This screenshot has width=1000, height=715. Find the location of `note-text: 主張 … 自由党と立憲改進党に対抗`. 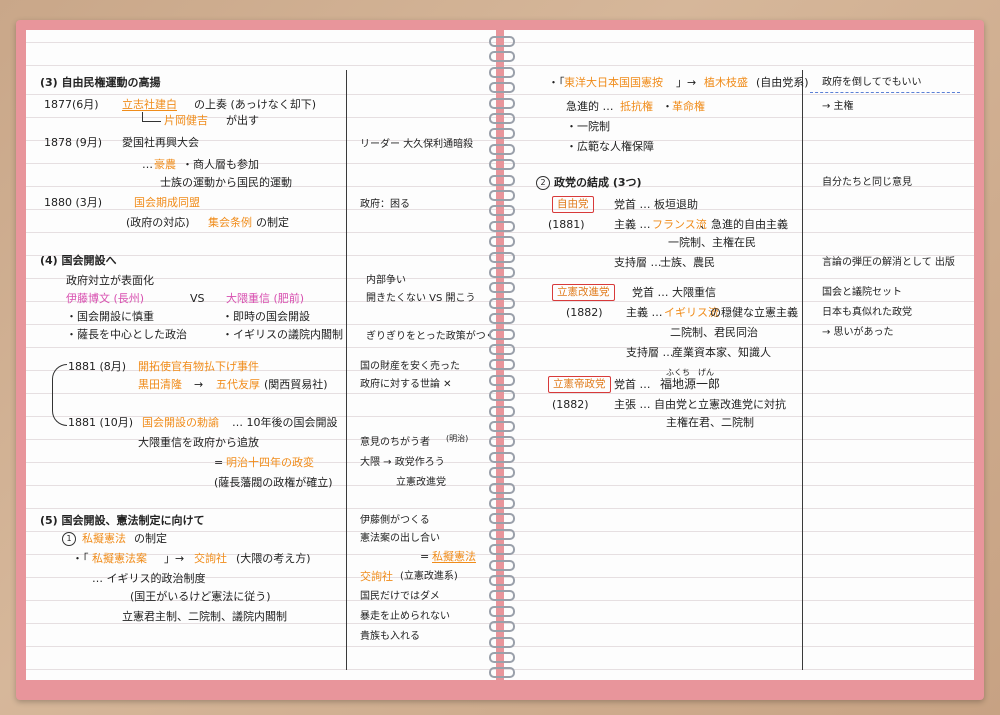

note-text: 主張 … 自由党と立憲改進党に対抗 is located at coordinates (700, 404).